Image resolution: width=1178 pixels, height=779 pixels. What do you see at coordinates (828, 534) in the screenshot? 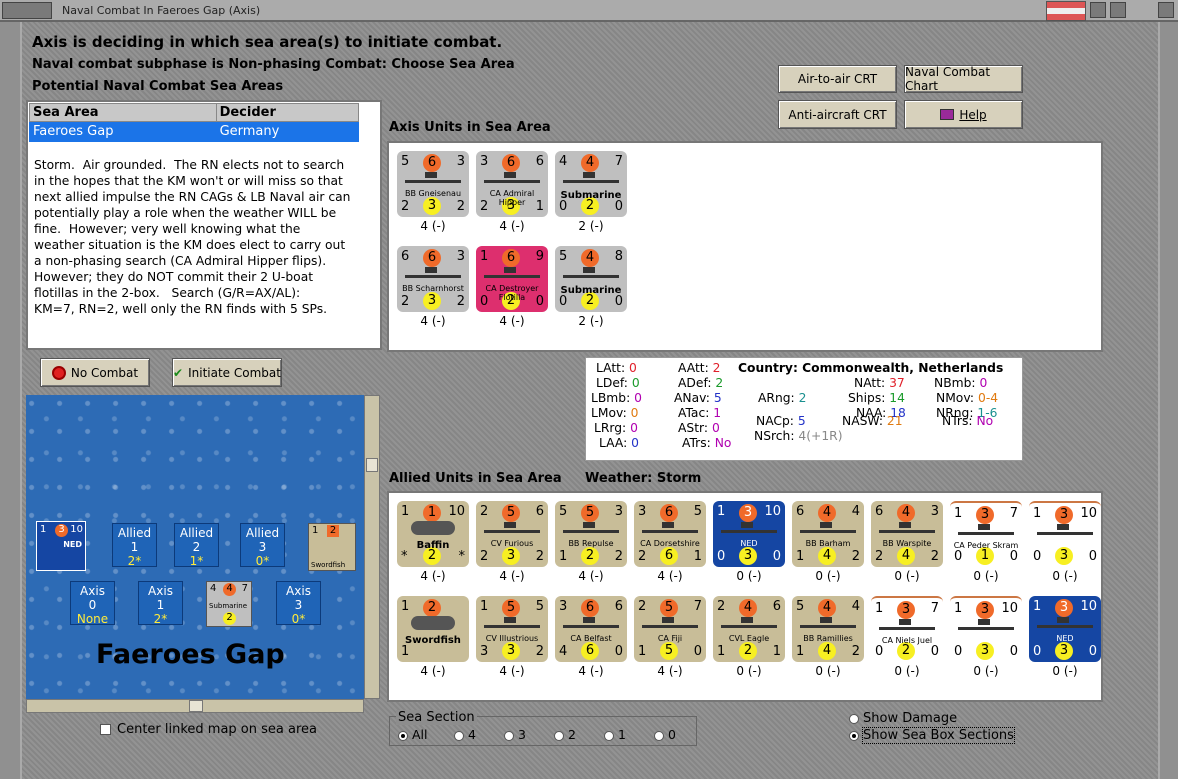
I see `unit-counter: 6 4 4 1 4 2 BB Barham` at bounding box center [828, 534].